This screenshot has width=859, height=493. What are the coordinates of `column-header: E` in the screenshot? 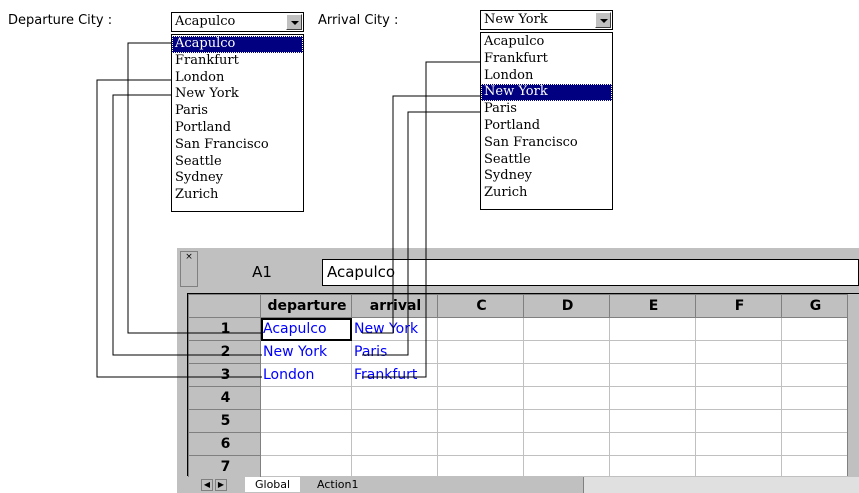 It's located at (652, 306).